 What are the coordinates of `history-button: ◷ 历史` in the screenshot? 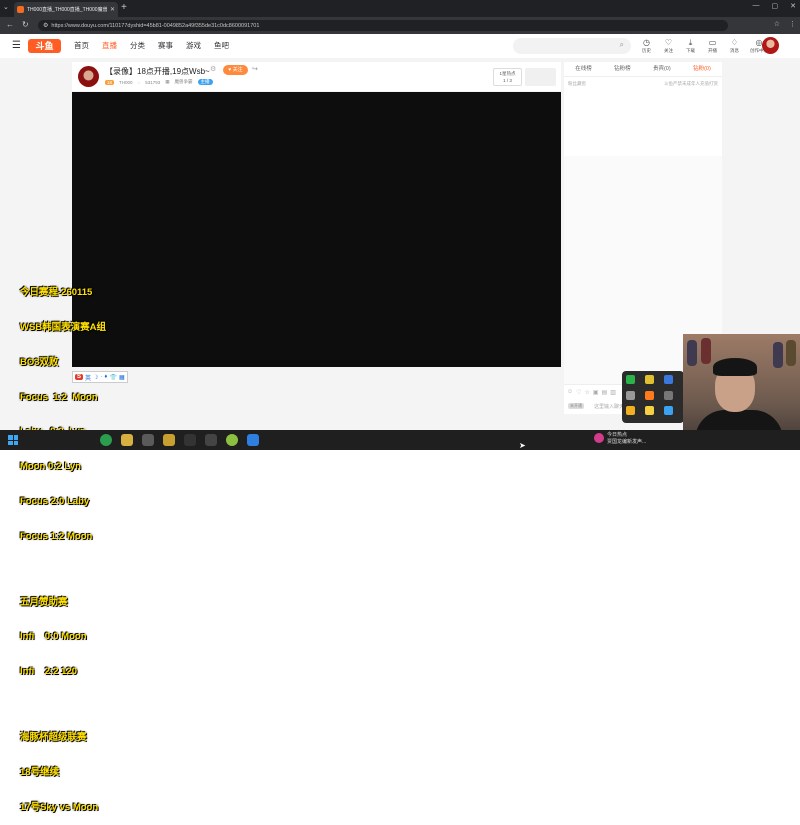 It's located at (646, 46).